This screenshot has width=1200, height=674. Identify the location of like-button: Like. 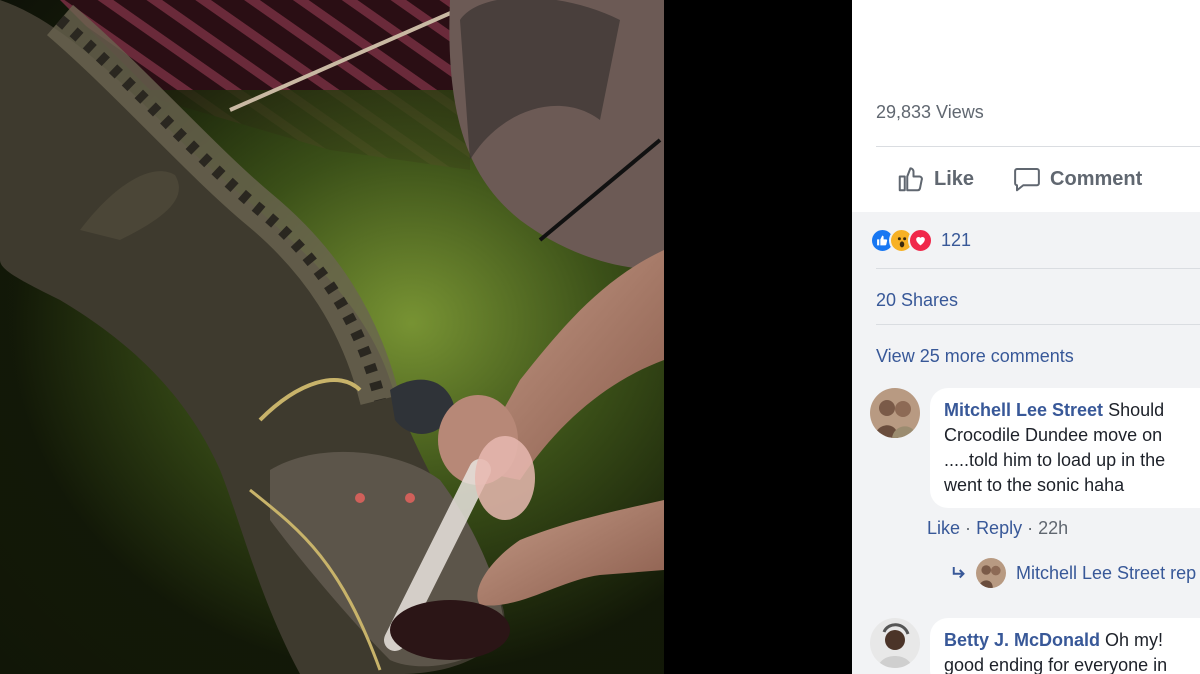
(935, 179).